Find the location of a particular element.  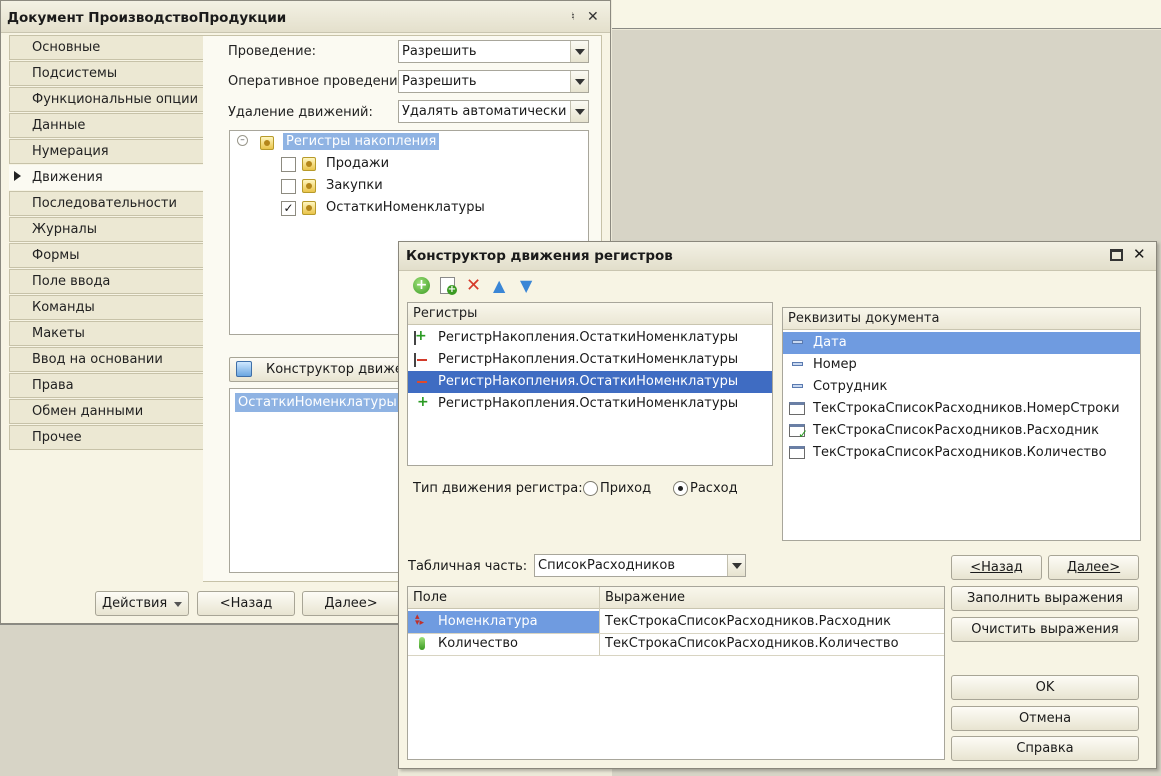

attribute-row: ✓ ТекСтрокаСписокРасходников.Расходник is located at coordinates (961, 431).